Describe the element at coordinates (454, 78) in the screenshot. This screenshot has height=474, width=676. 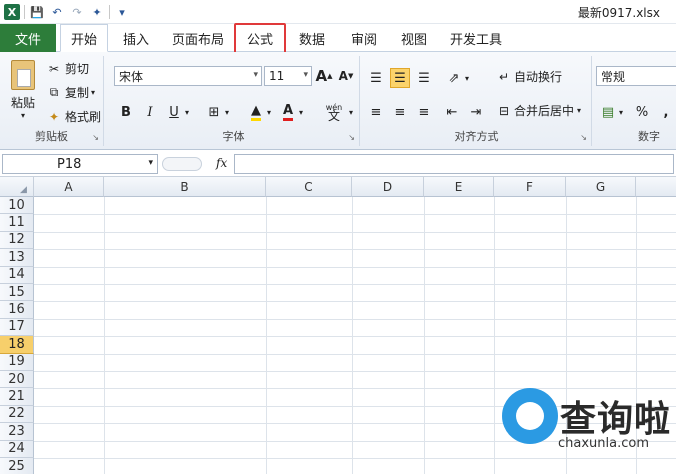
I see `orientation-button: ⇗` at that location.